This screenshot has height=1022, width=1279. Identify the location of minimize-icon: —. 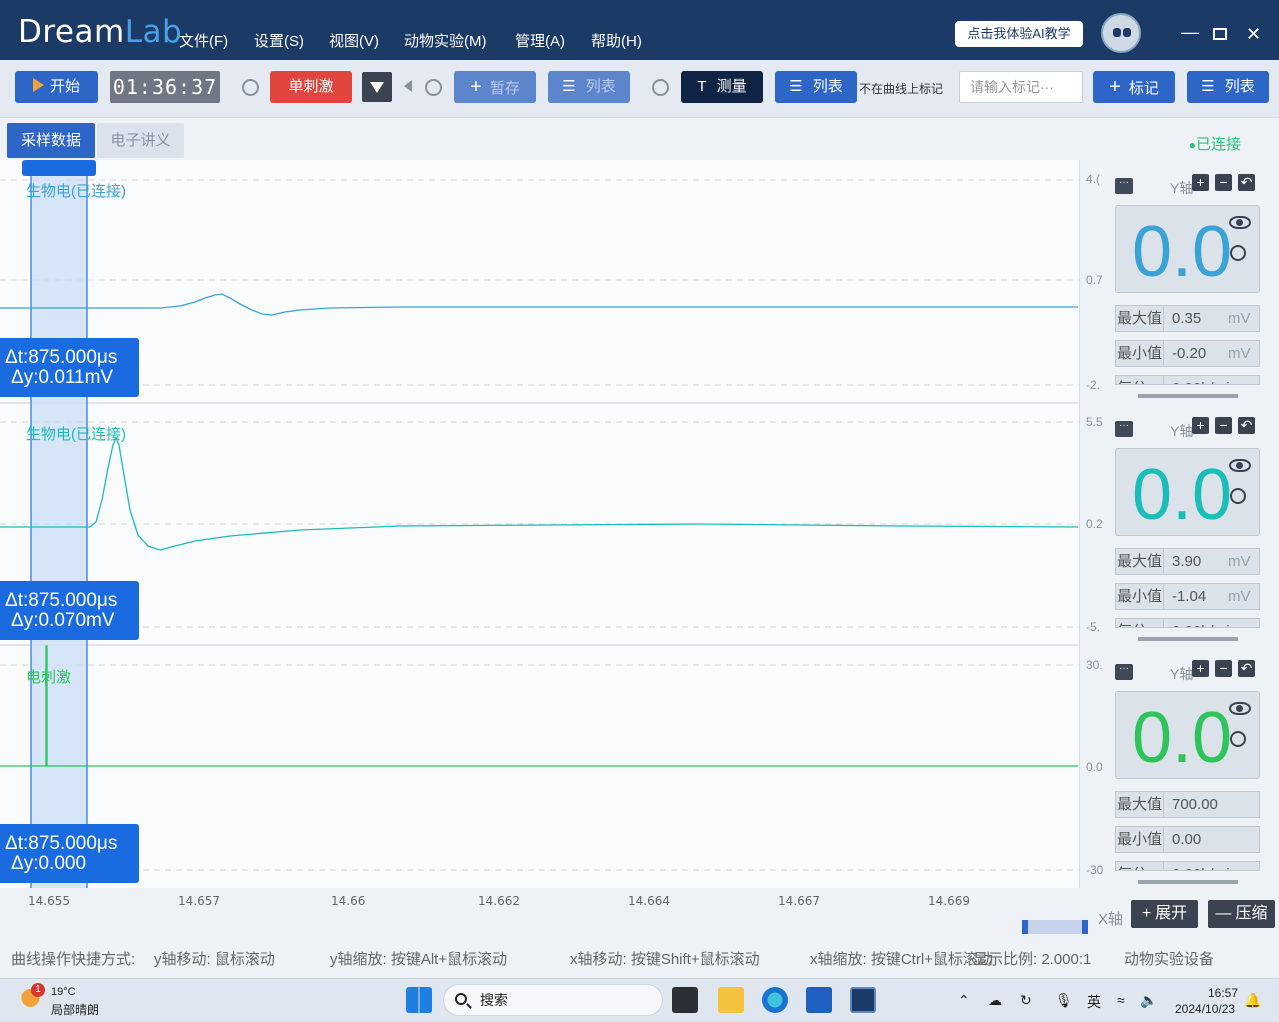
(1190, 32).